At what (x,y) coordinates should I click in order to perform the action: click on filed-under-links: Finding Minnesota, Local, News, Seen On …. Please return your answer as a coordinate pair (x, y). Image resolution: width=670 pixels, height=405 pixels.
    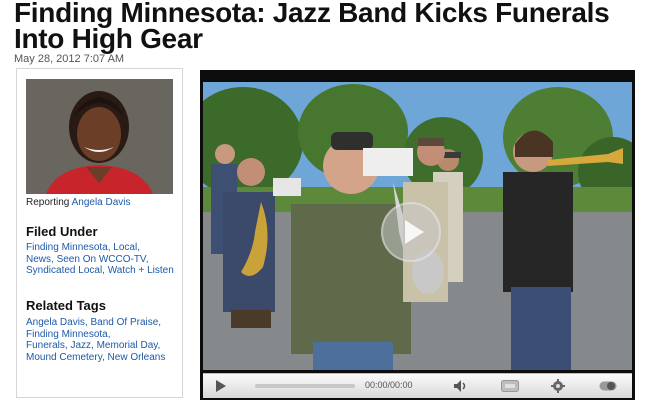
    Looking at the image, I should click on (100, 259).